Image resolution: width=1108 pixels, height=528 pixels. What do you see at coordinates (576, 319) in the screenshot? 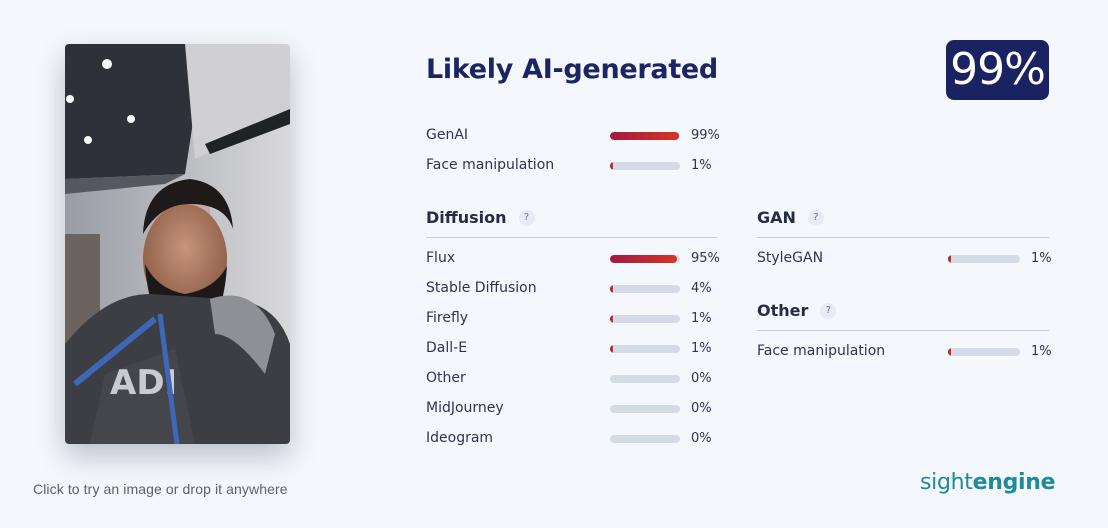
I see `diffusion-row-firefly: Firefly 1%` at bounding box center [576, 319].